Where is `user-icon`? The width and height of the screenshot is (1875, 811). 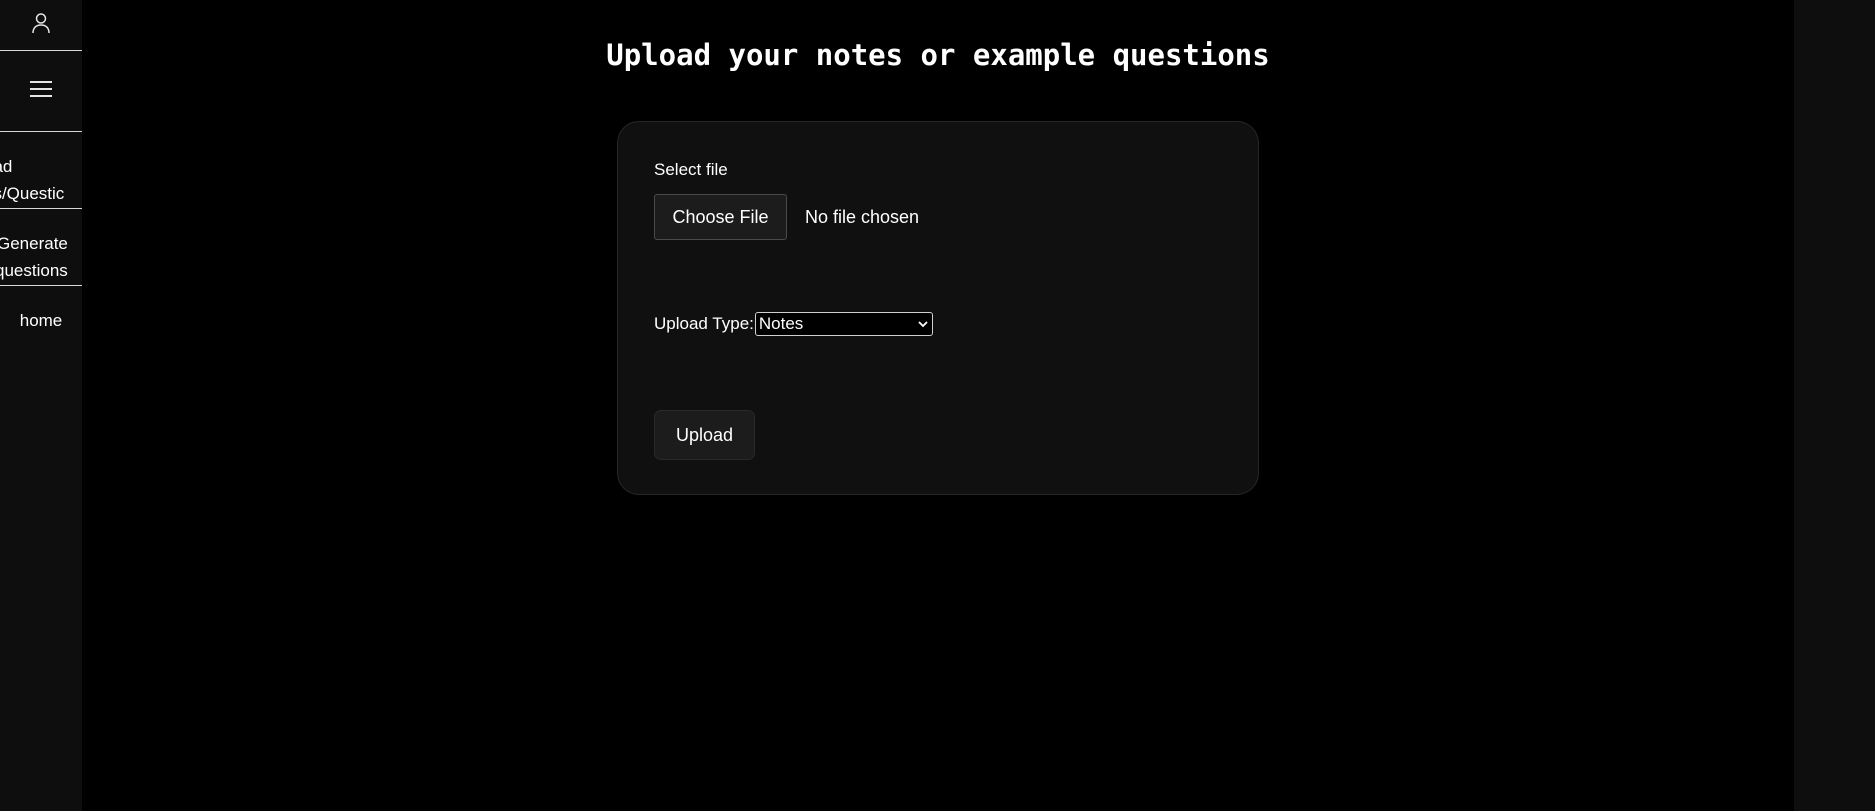 user-icon is located at coordinates (41, 25).